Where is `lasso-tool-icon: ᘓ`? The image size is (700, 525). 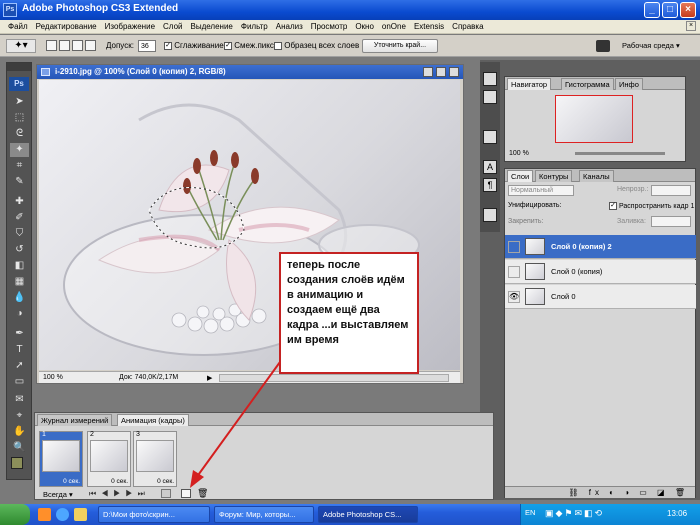 lasso-tool-icon: ᘓ is located at coordinates (19, 134).